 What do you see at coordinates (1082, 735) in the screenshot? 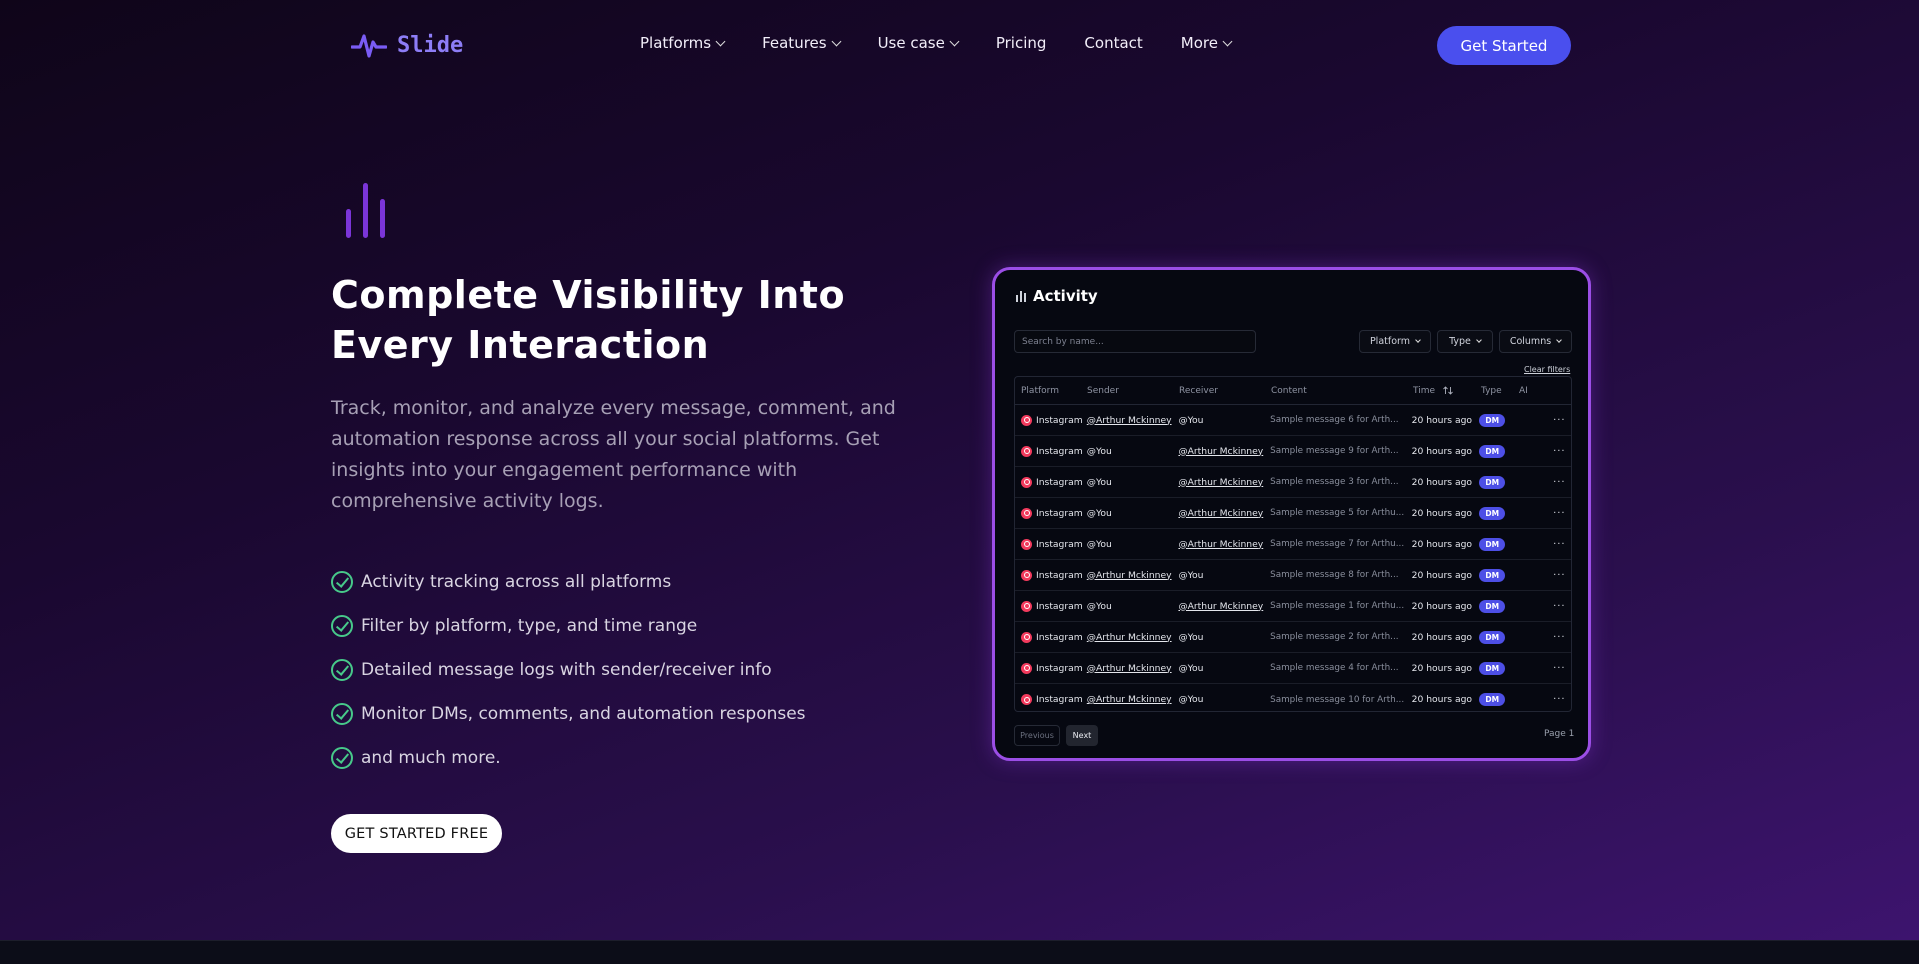
I see `next-button: Next` at bounding box center [1082, 735].